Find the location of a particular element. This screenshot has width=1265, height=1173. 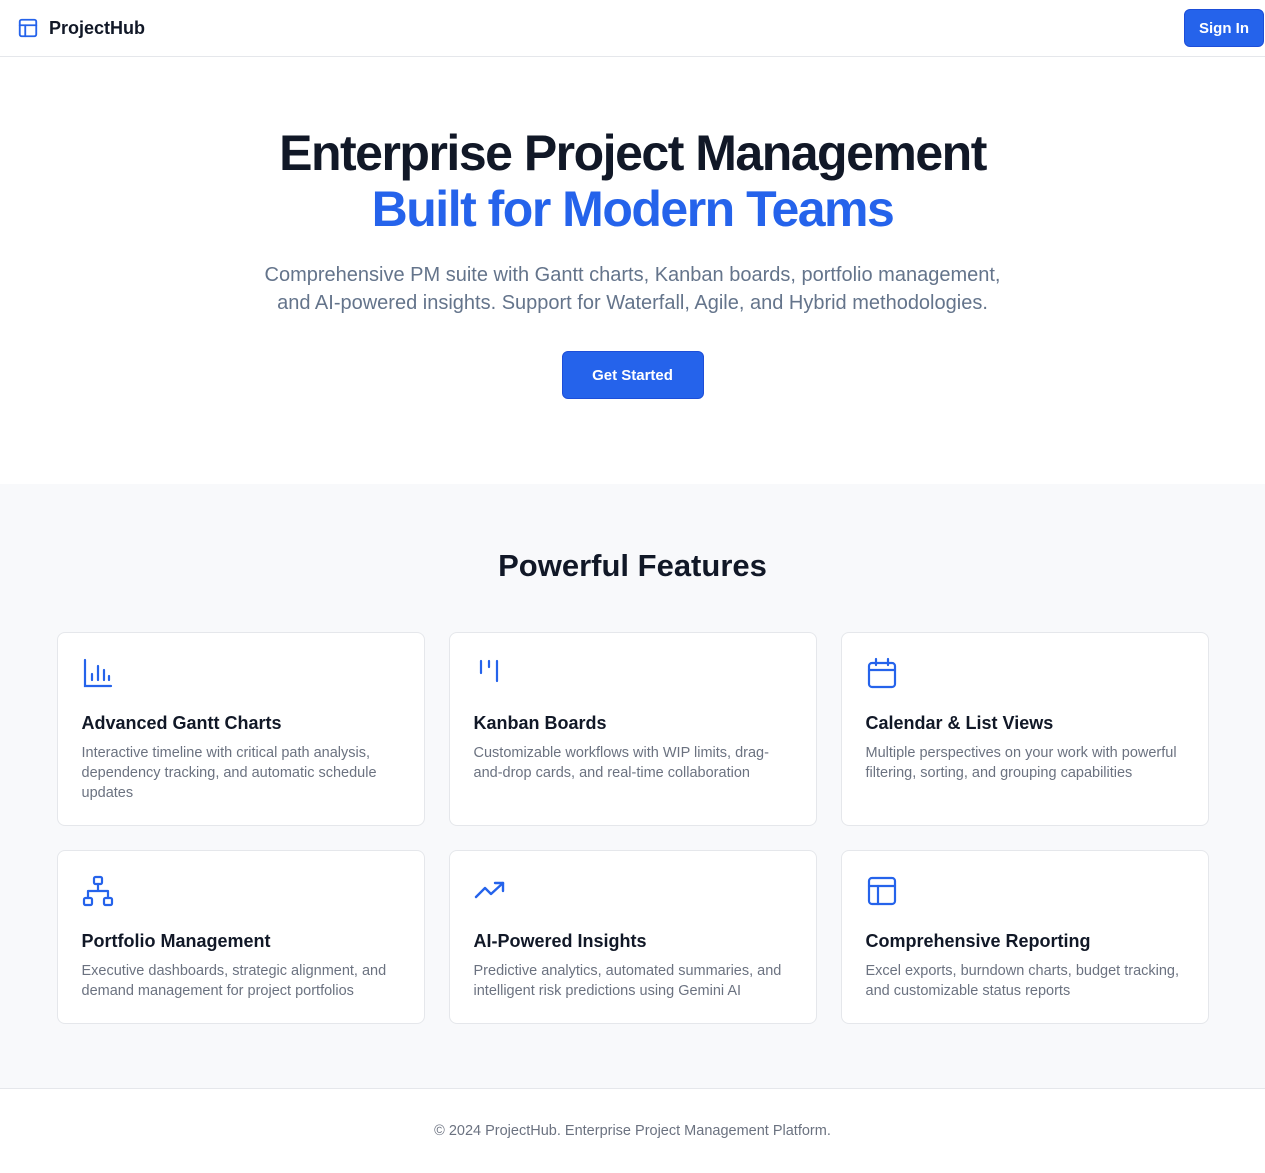

hero-title: Enterprise Project Management is located at coordinates (633, 153).